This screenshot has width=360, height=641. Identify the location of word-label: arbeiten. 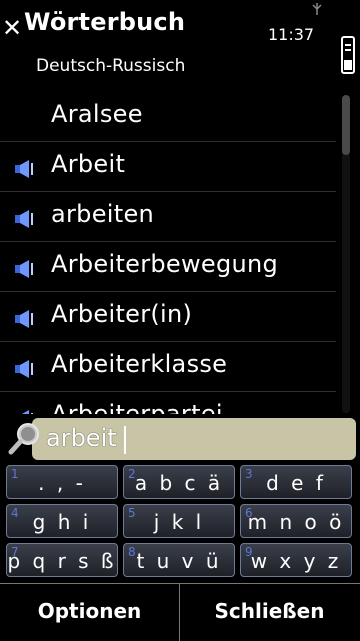
(103, 214).